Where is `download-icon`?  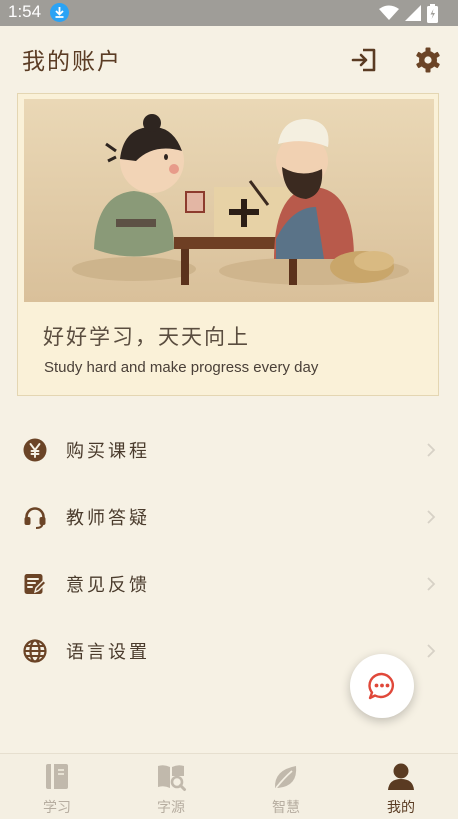 download-icon is located at coordinates (59, 12).